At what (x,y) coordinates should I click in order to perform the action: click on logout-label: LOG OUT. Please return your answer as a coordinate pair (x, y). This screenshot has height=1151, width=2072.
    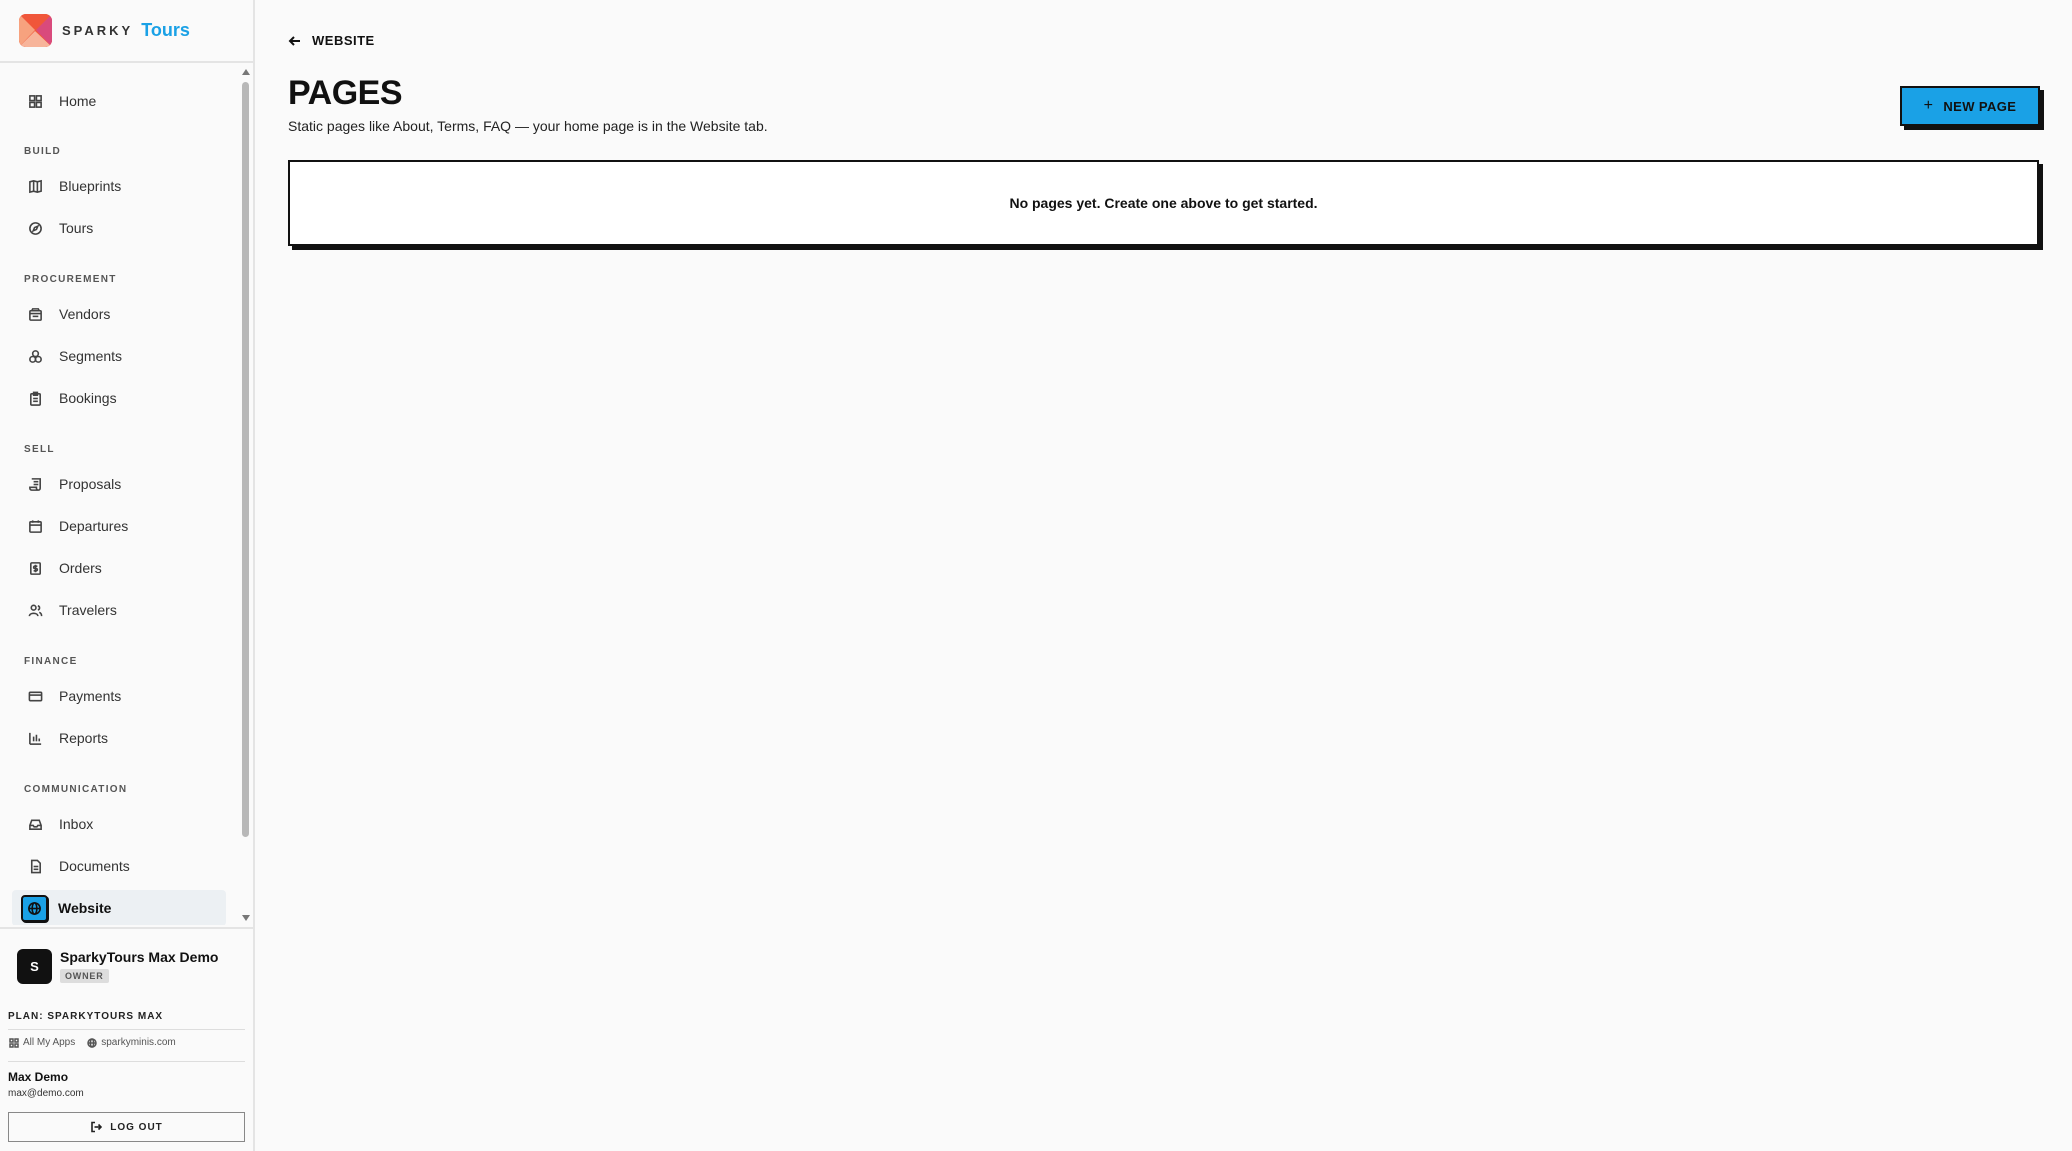
    Looking at the image, I should click on (136, 1127).